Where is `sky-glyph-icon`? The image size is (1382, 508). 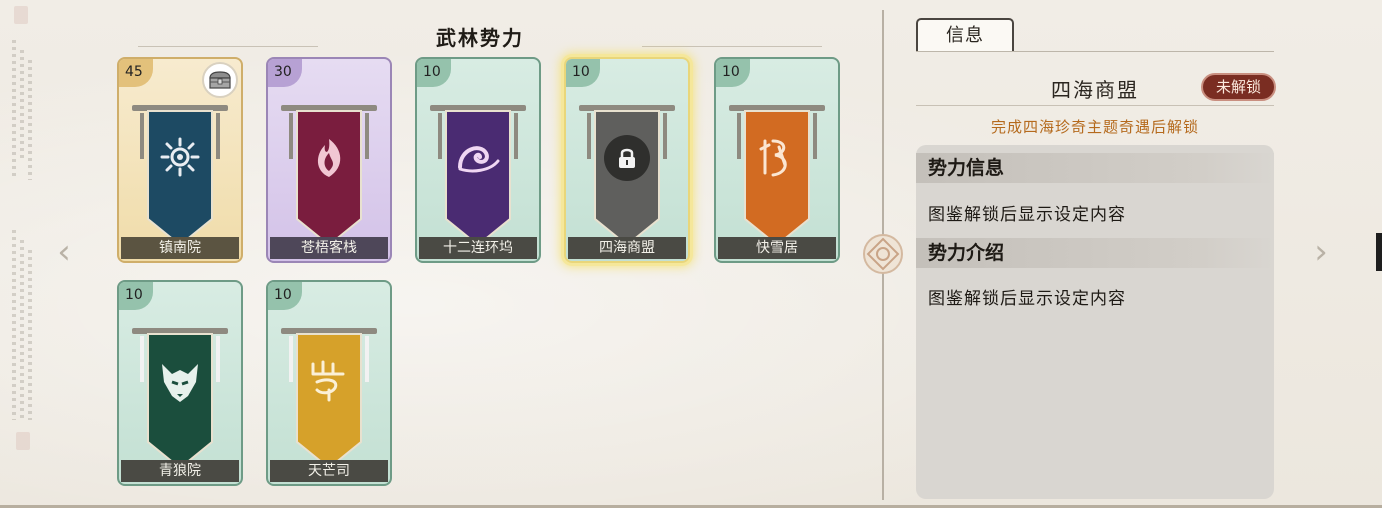 sky-glyph-icon is located at coordinates (329, 383).